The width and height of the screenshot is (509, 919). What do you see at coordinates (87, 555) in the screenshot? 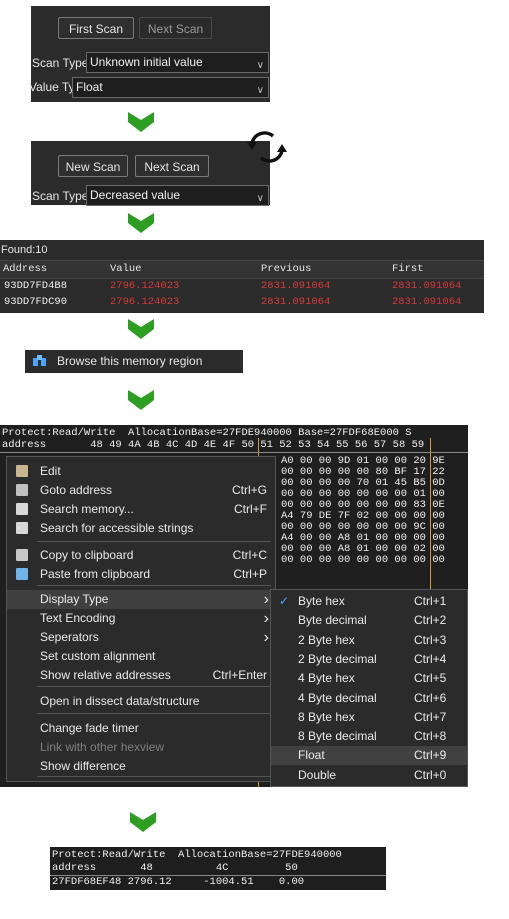
I see `menu-item-label: Copy to clipboard` at bounding box center [87, 555].